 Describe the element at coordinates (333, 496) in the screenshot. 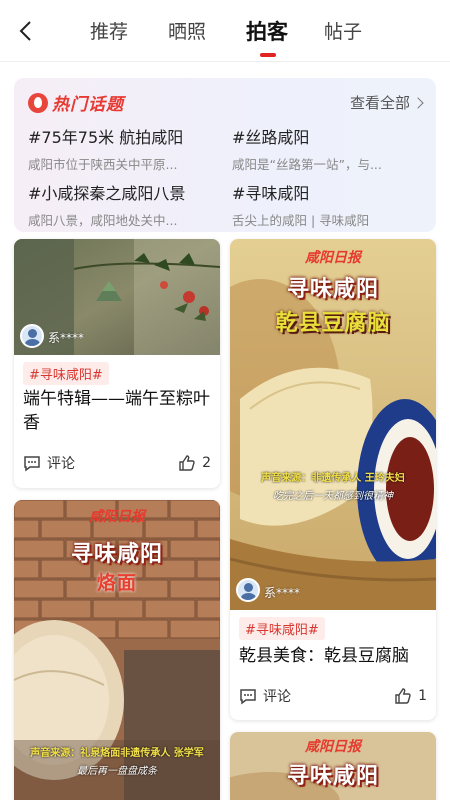

I see `cover-caption-quote: 吃完之后一天都感到很精神` at that location.